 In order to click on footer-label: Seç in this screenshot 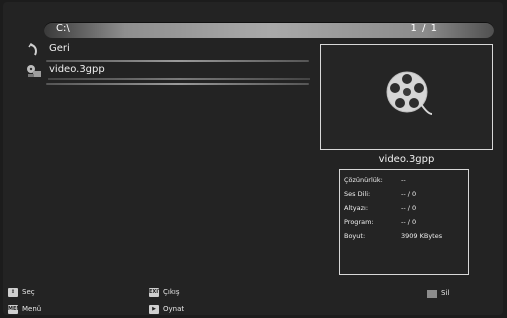, I will do `click(28, 292)`.